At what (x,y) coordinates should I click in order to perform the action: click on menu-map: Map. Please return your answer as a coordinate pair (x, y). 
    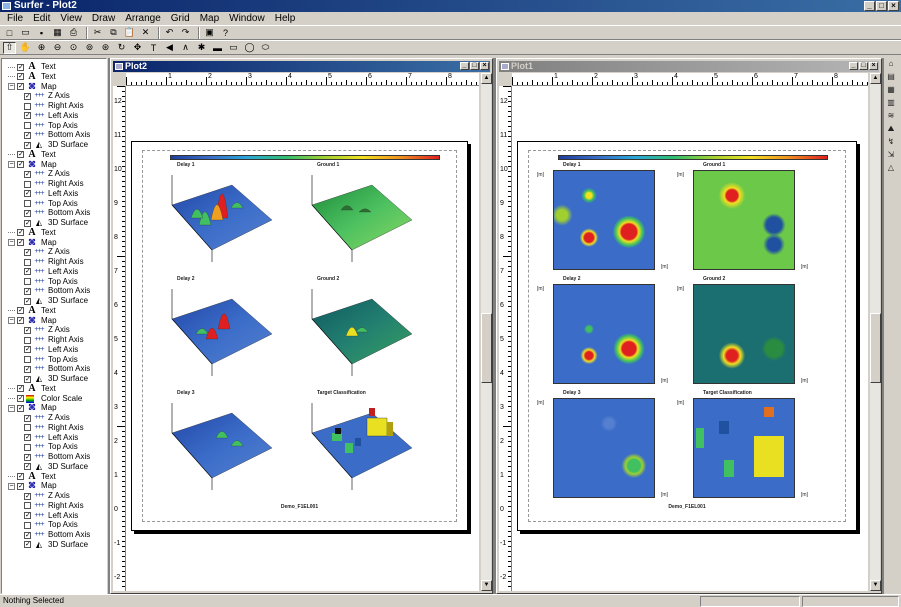
    Looking at the image, I should click on (209, 18).